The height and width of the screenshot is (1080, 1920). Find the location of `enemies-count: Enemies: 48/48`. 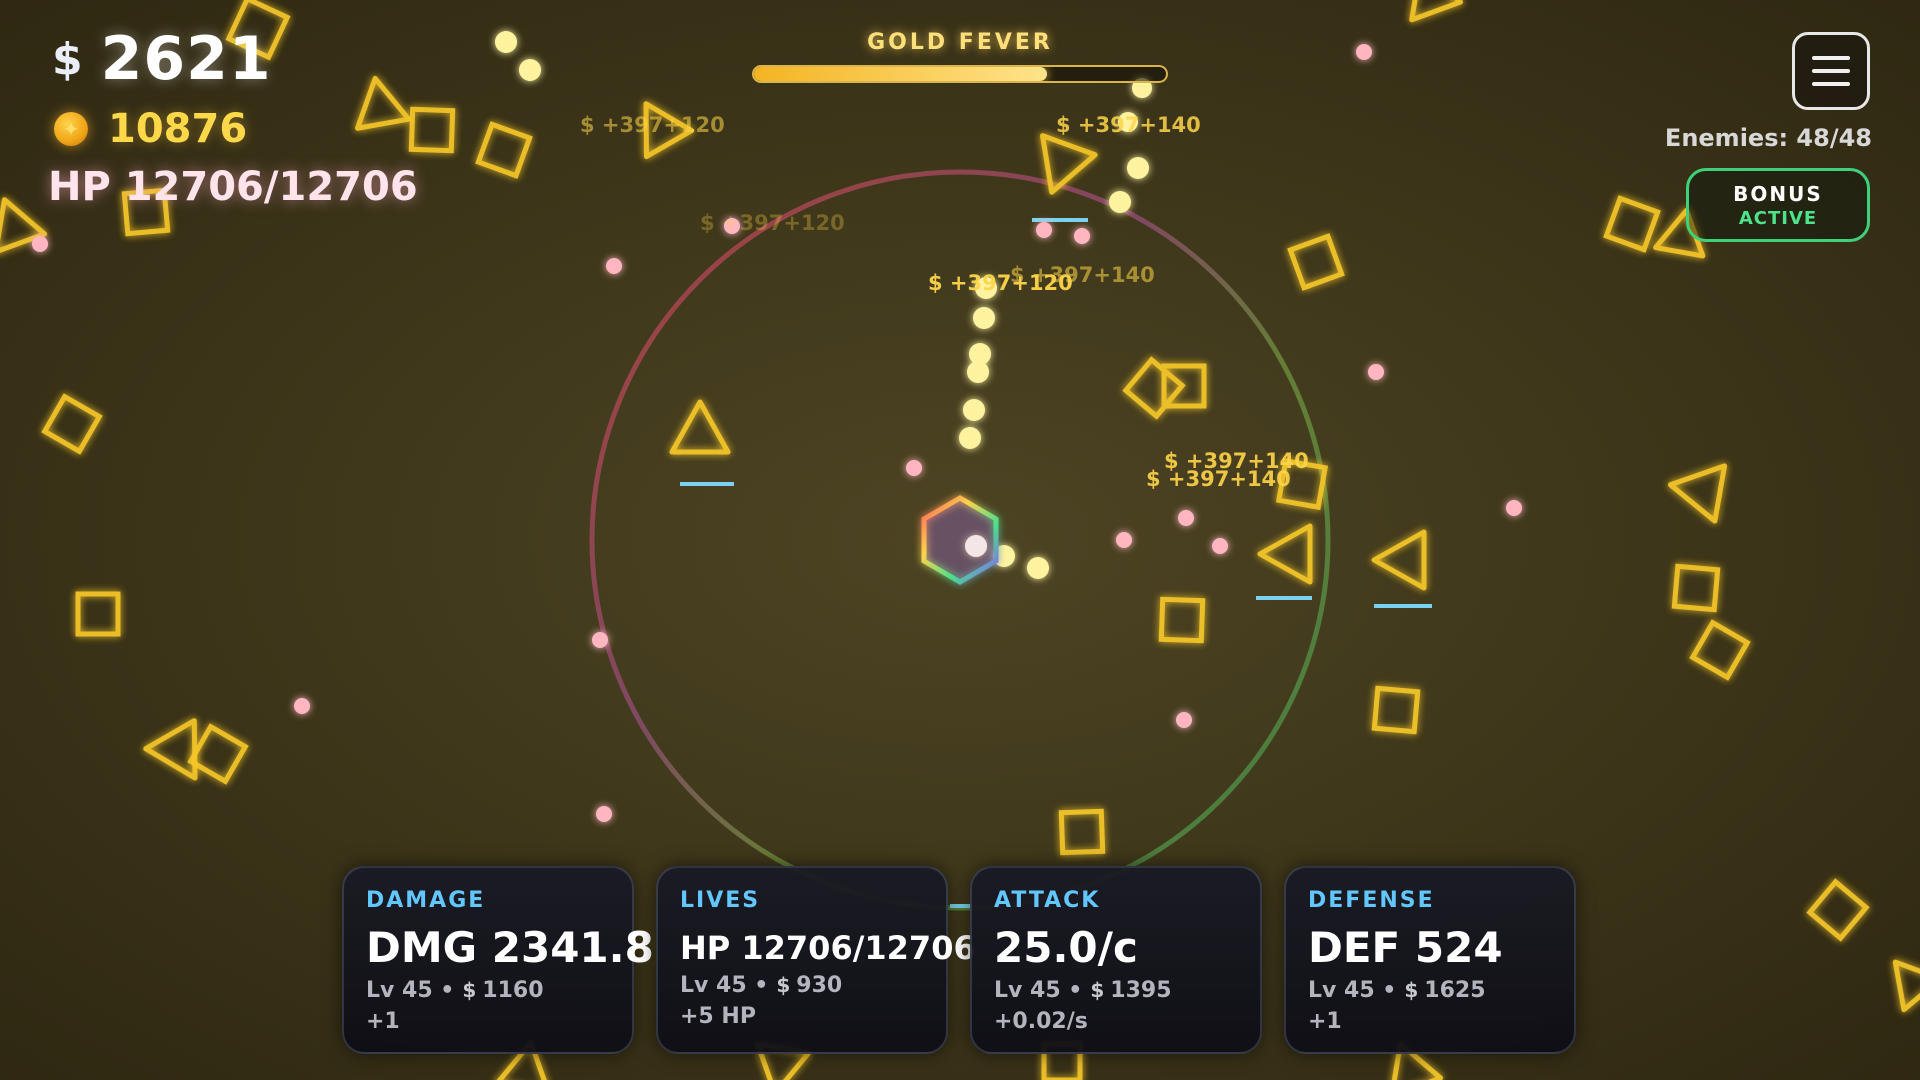

enemies-count: Enemies: 48/48 is located at coordinates (1768, 138).